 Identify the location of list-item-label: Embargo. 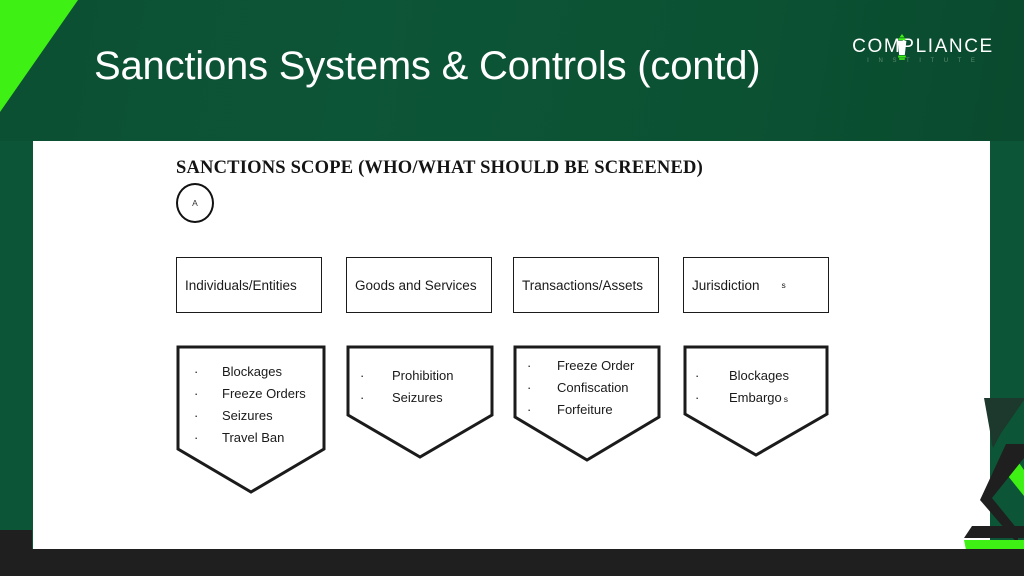
(755, 397).